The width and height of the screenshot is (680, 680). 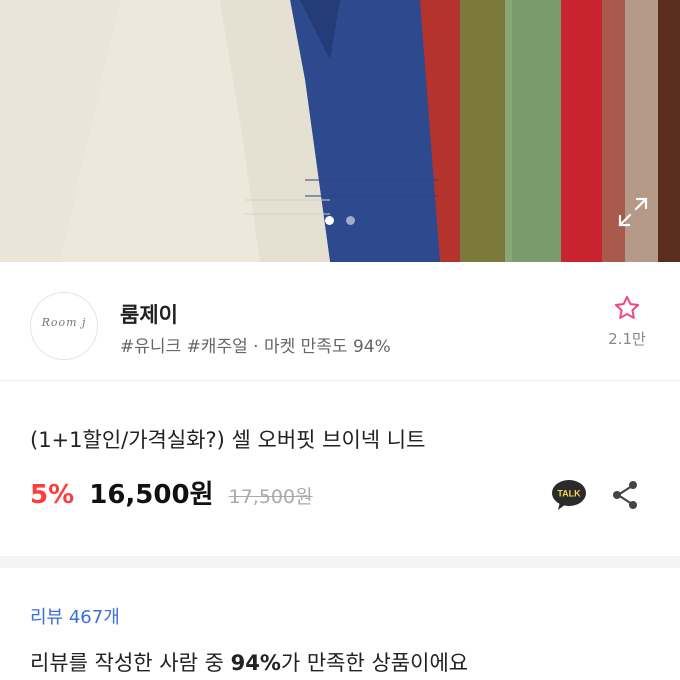 I want to click on price-row: 5% 16,500원 17,500원, so click(x=171, y=494).